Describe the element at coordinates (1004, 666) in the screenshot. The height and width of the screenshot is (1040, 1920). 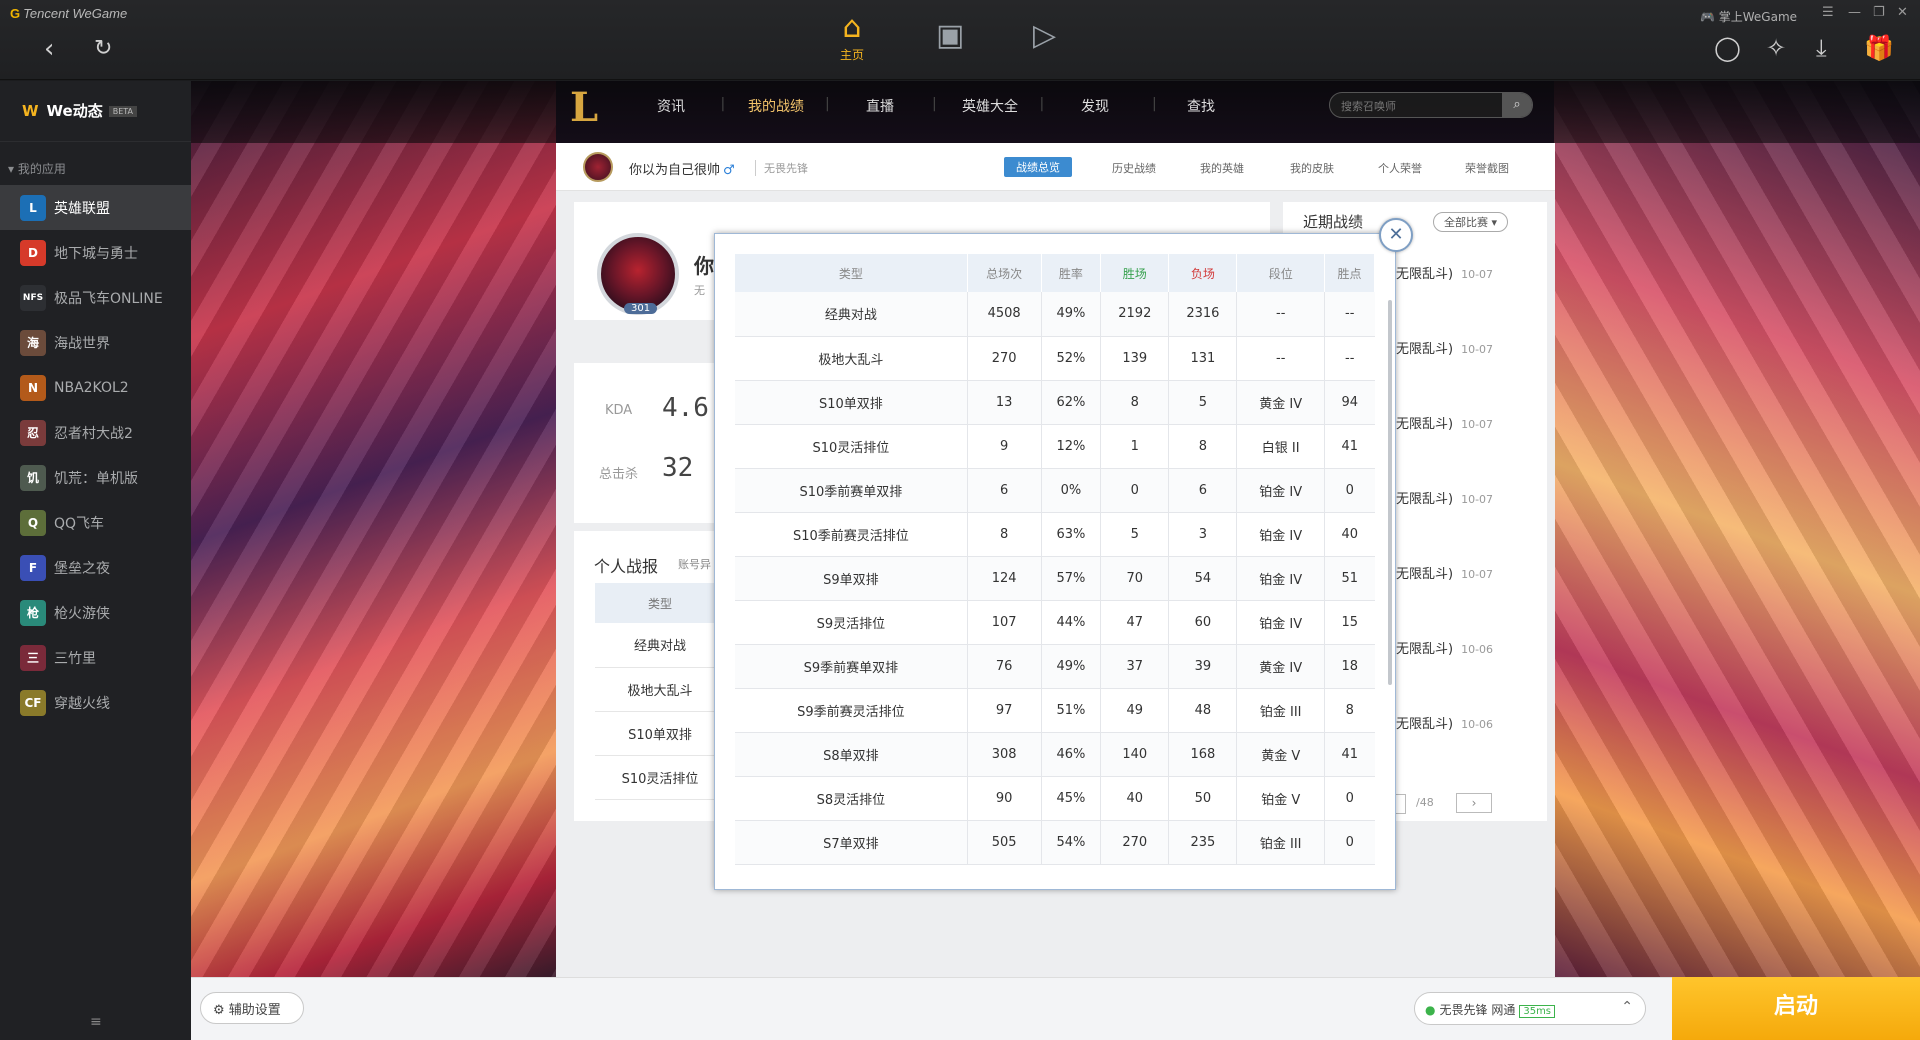
I see `table-cell: 76` at that location.